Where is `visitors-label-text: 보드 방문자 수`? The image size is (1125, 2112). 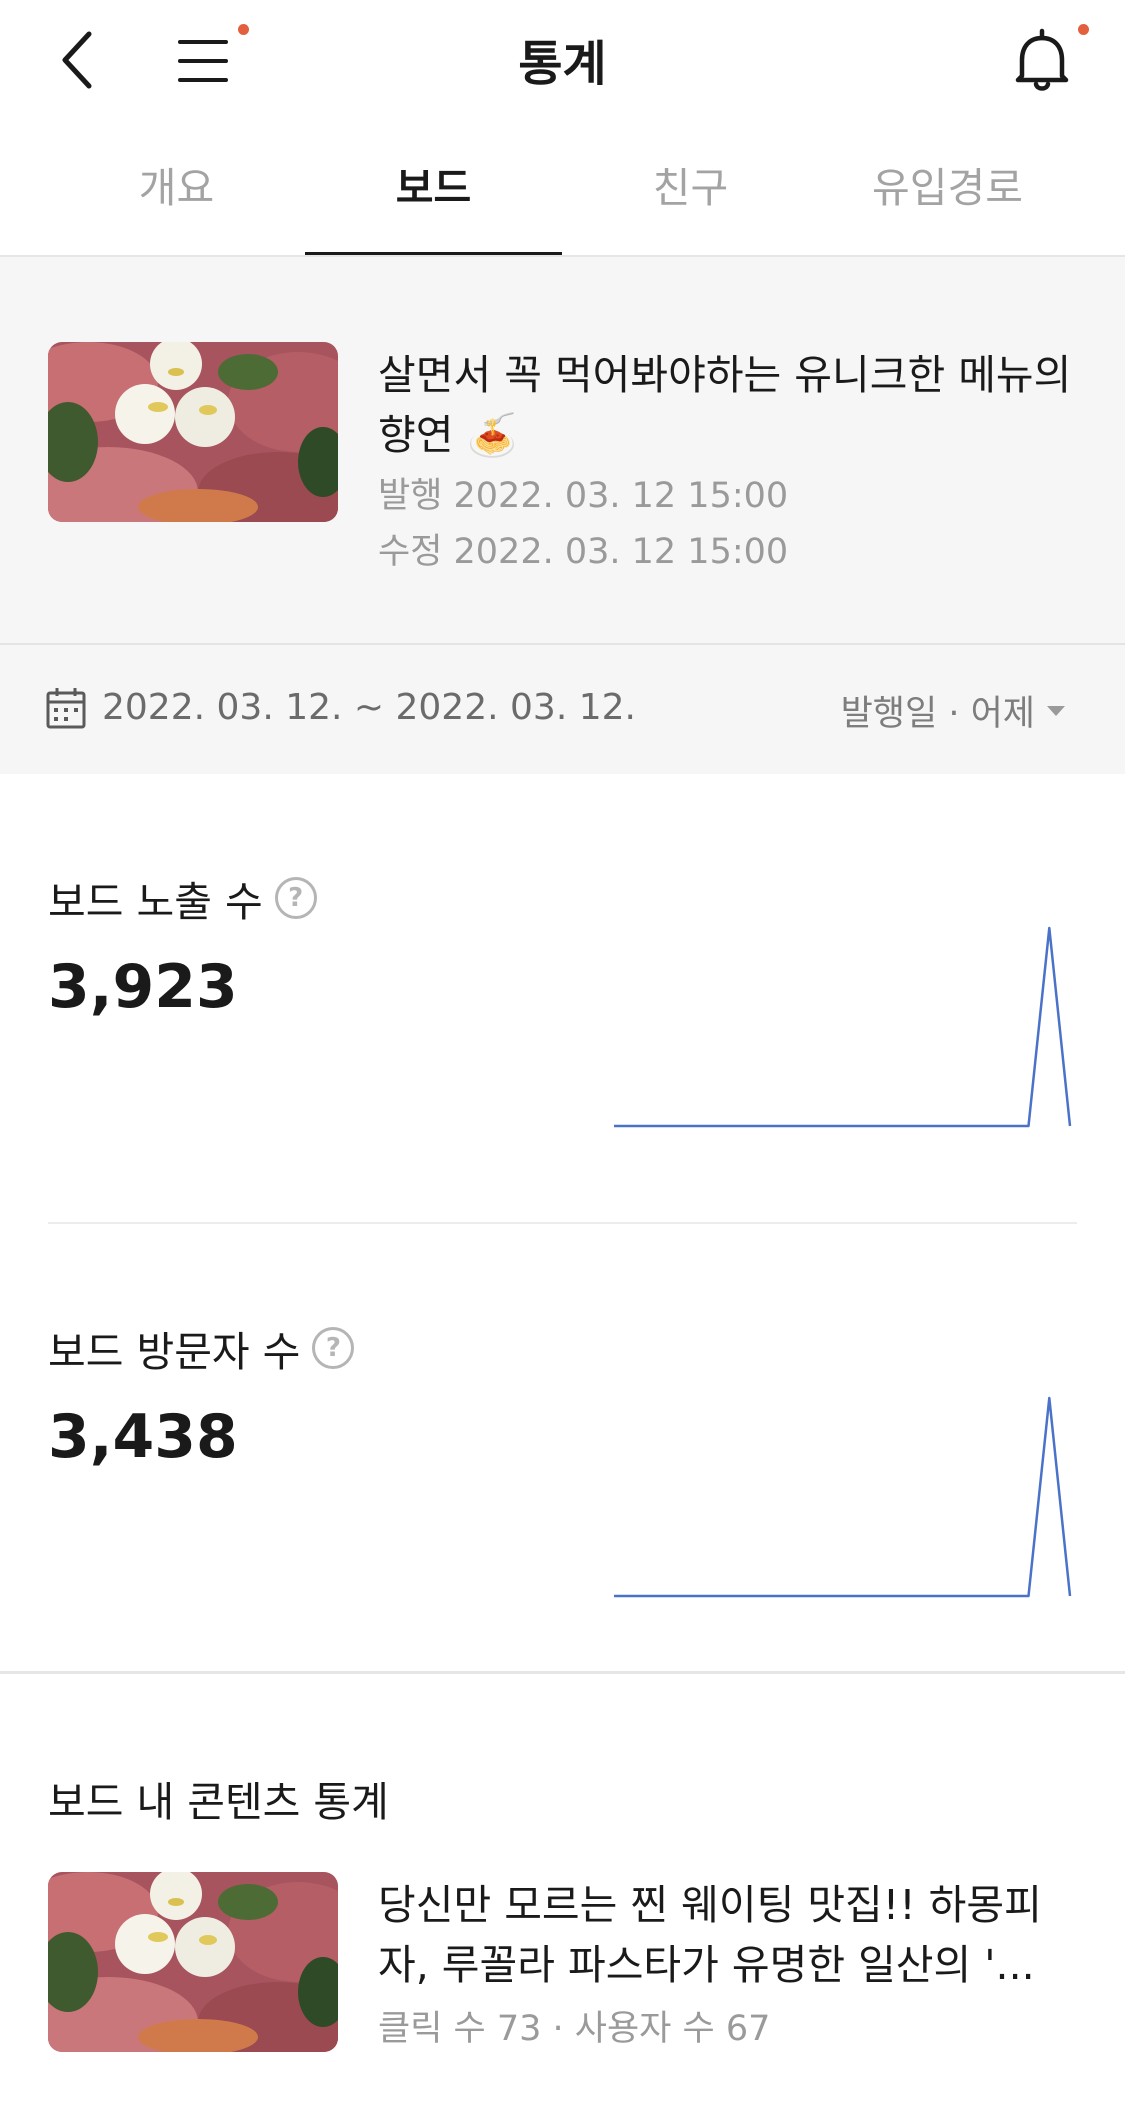 visitors-label-text: 보드 방문자 수 is located at coordinates (174, 1352).